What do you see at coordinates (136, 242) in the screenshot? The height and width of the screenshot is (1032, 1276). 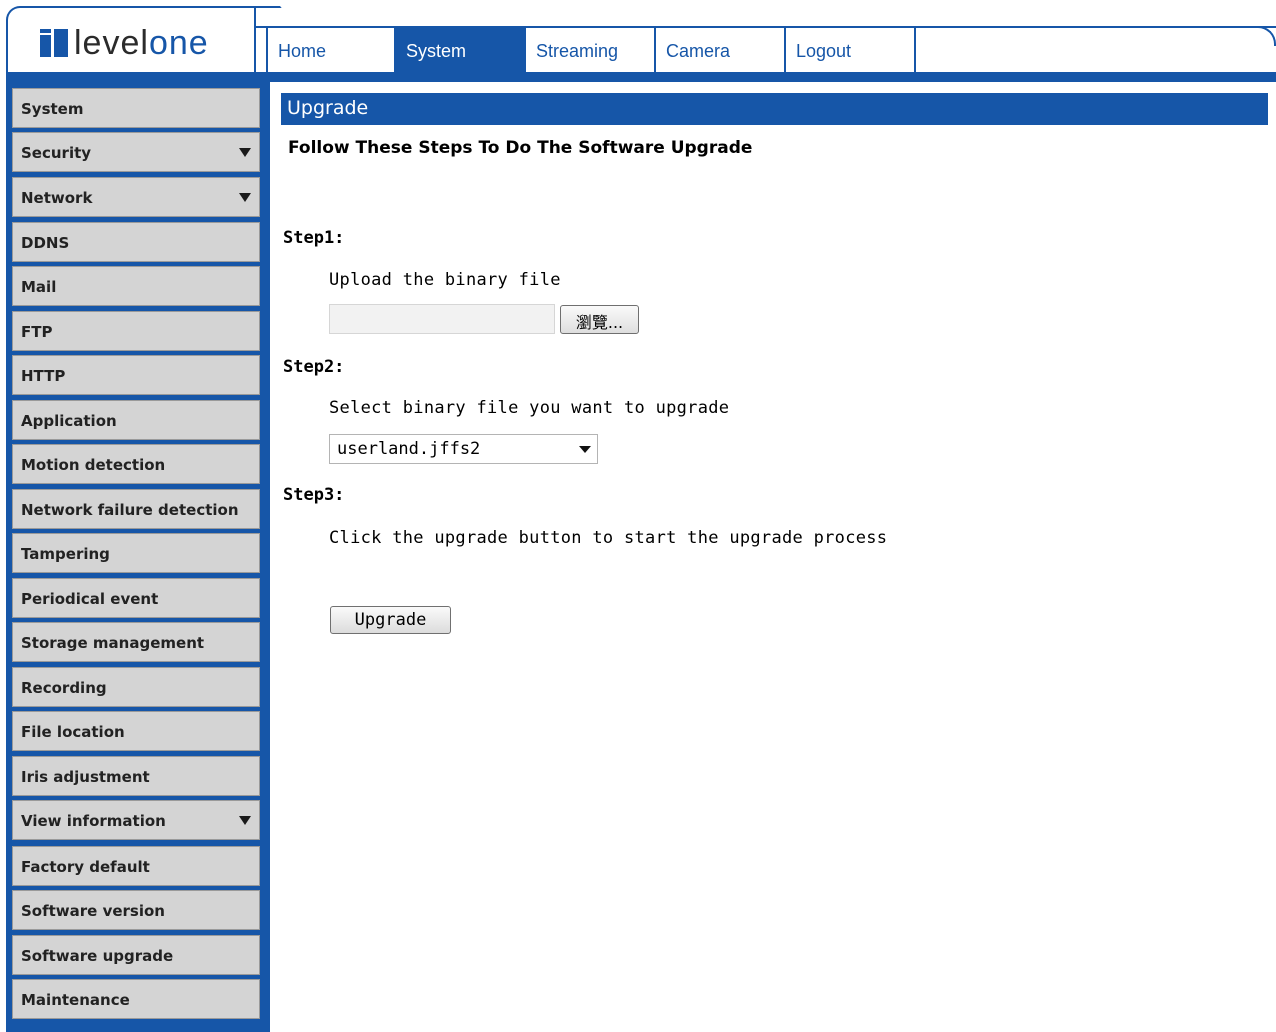 I see `sidebar-item-ddns: DDNS` at bounding box center [136, 242].